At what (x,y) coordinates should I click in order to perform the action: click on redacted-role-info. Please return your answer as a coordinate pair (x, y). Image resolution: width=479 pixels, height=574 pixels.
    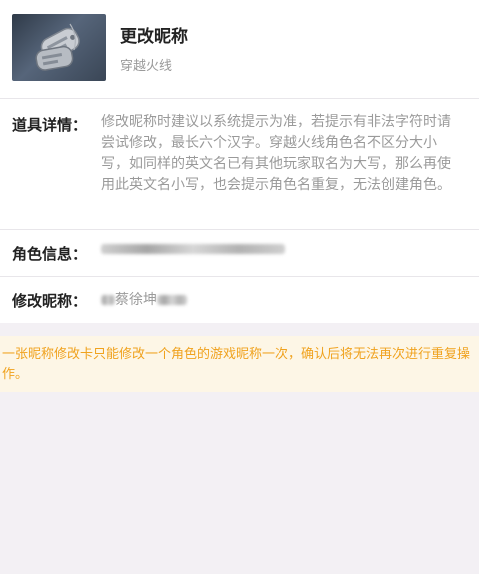
    Looking at the image, I should click on (193, 249).